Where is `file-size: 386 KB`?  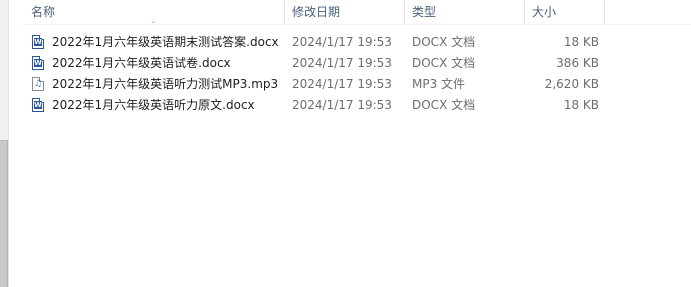 file-size: 386 KB is located at coordinates (577, 63).